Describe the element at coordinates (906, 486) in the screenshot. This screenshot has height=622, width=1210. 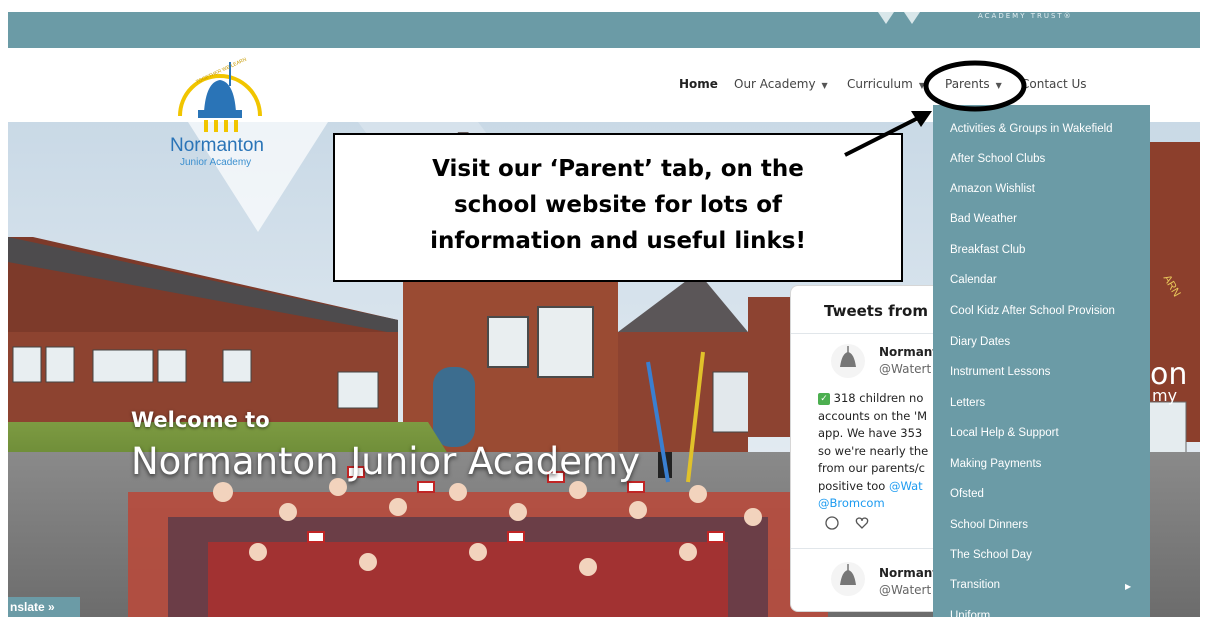
I see `tweet-mention-link: @Wat` at that location.